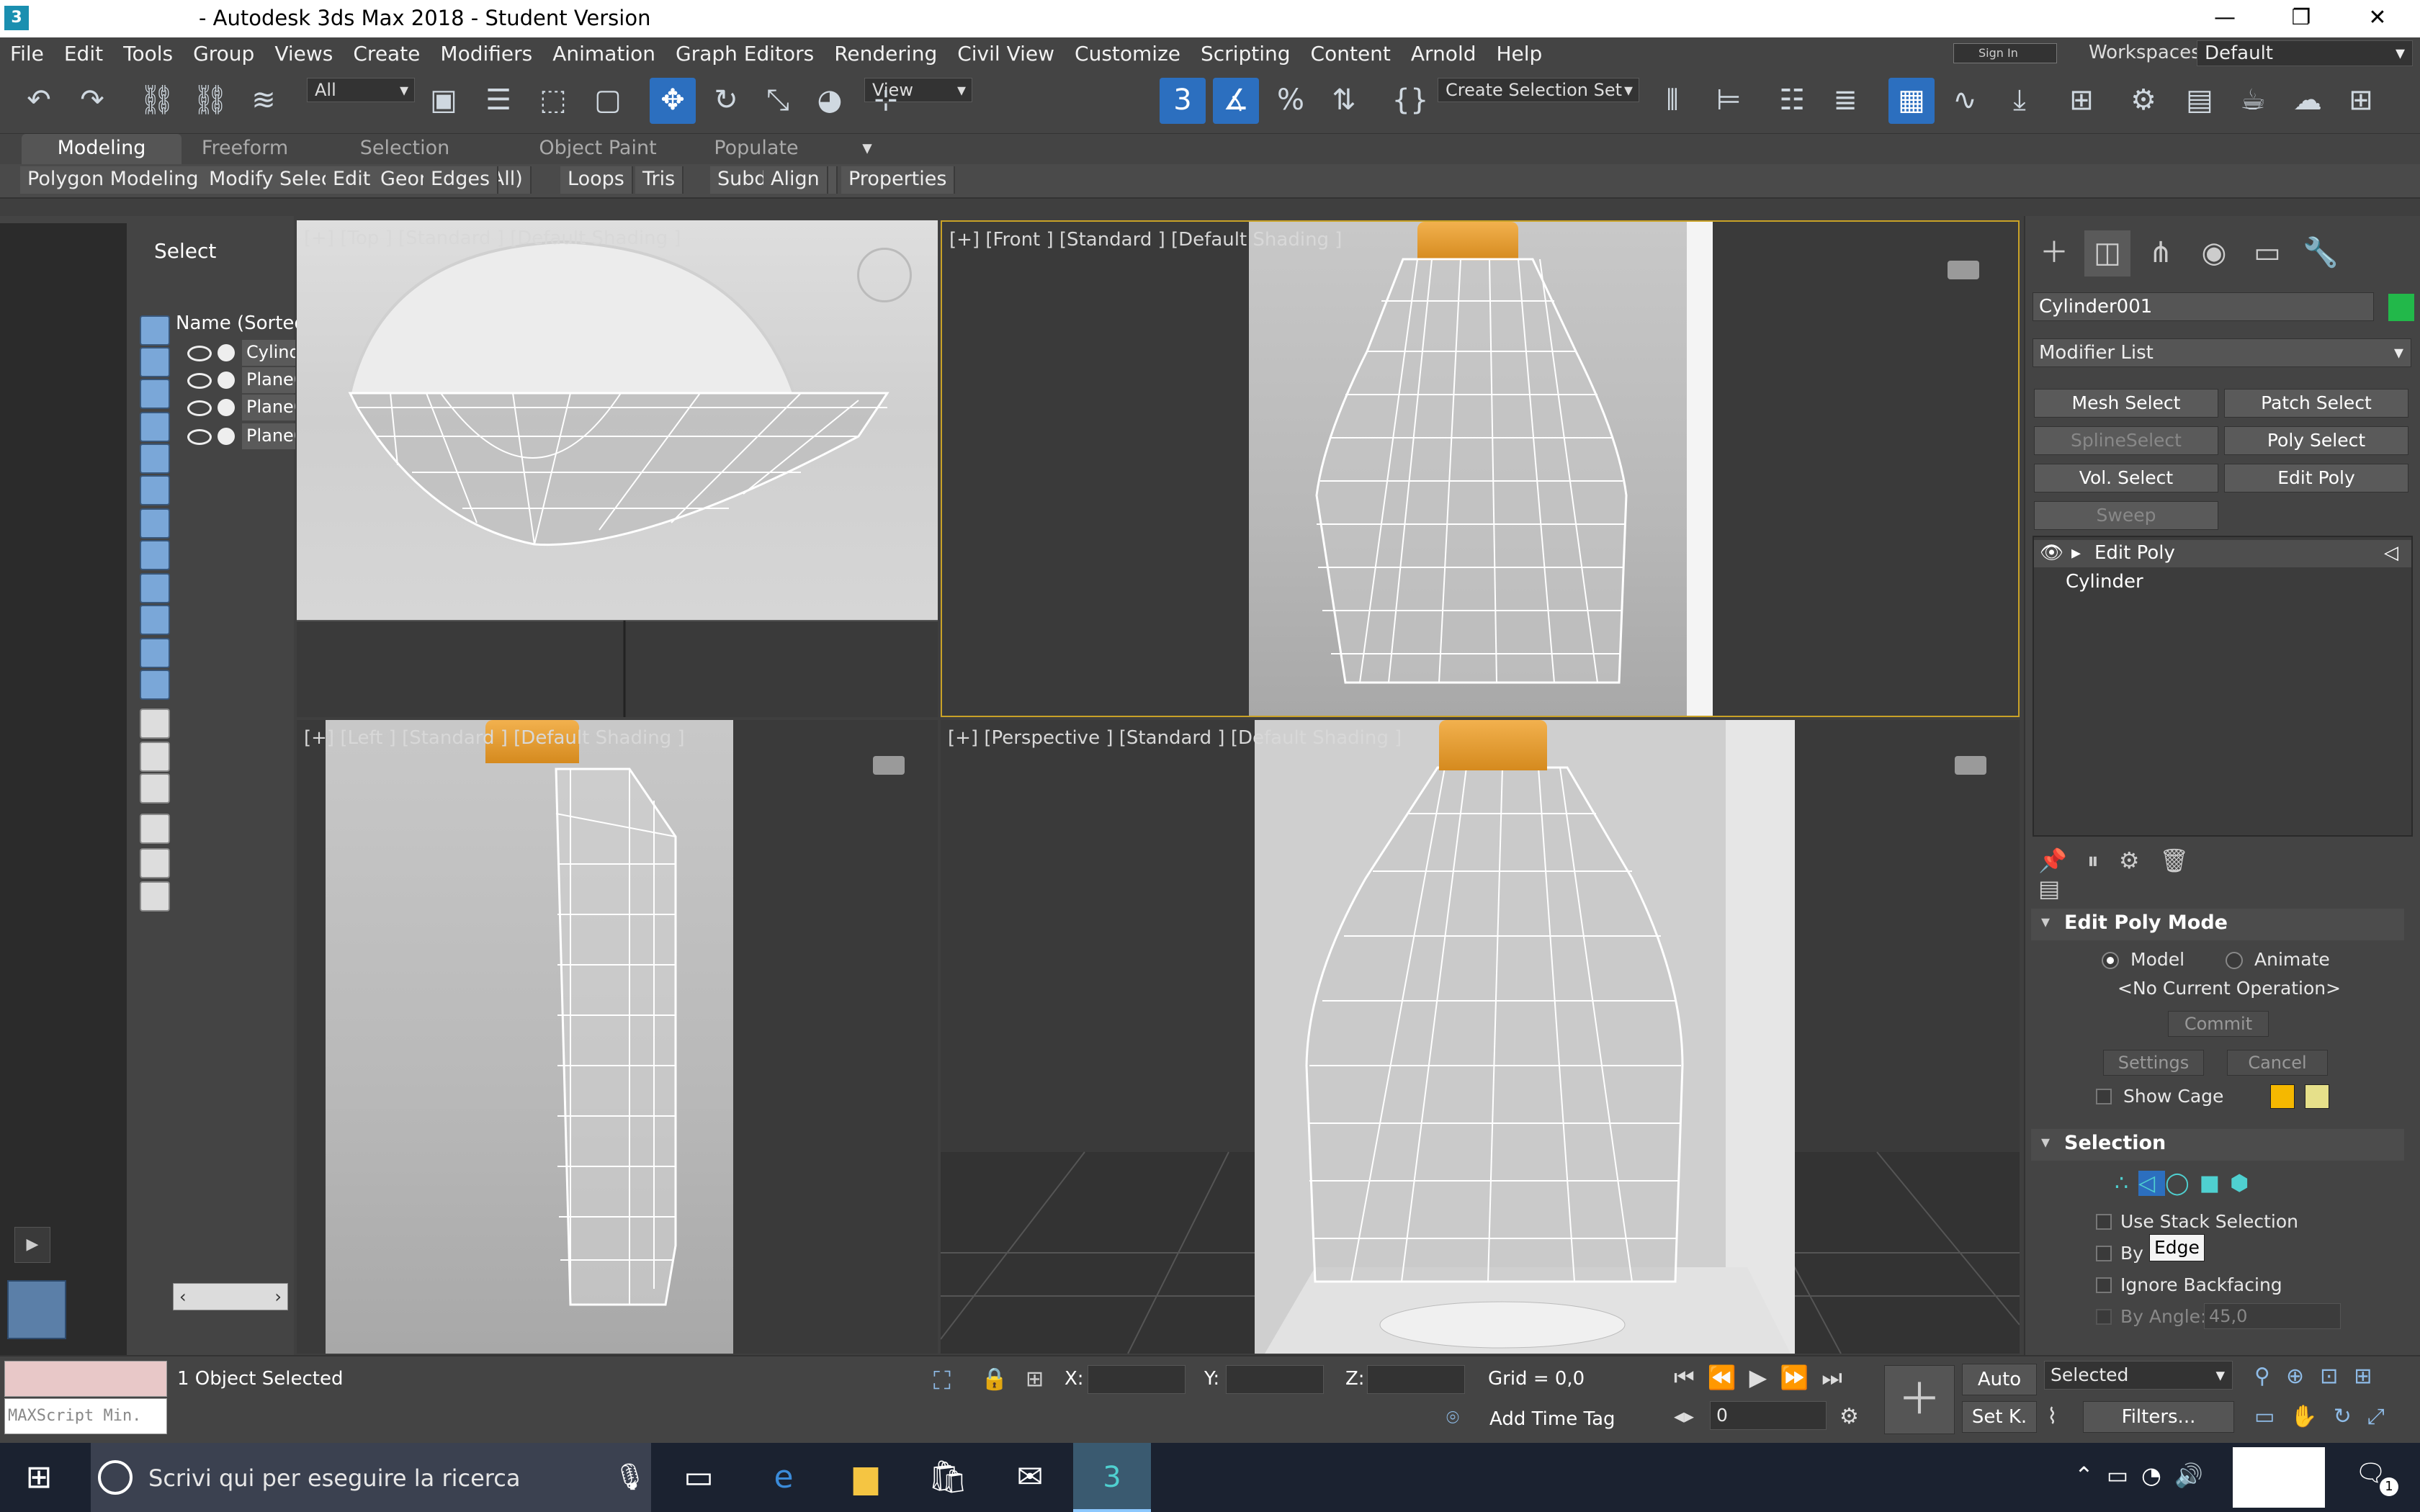  Describe the element at coordinates (444, 101) in the screenshot. I see `select-object-icon: ▣` at that location.